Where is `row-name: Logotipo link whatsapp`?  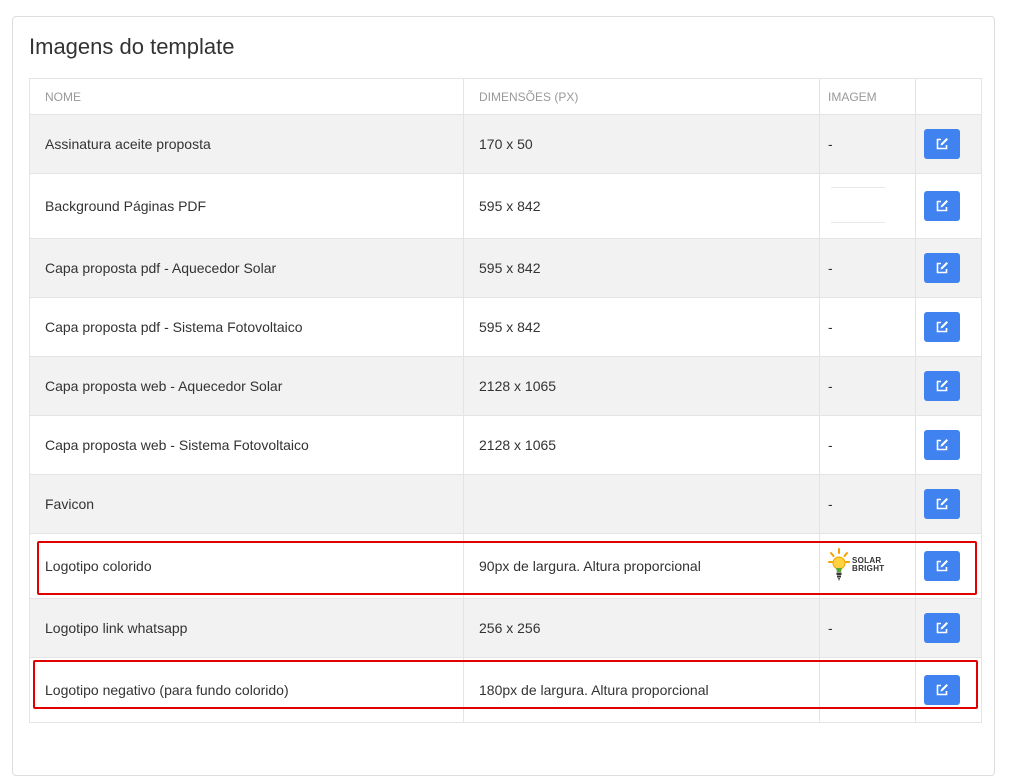 row-name: Logotipo link whatsapp is located at coordinates (246, 628).